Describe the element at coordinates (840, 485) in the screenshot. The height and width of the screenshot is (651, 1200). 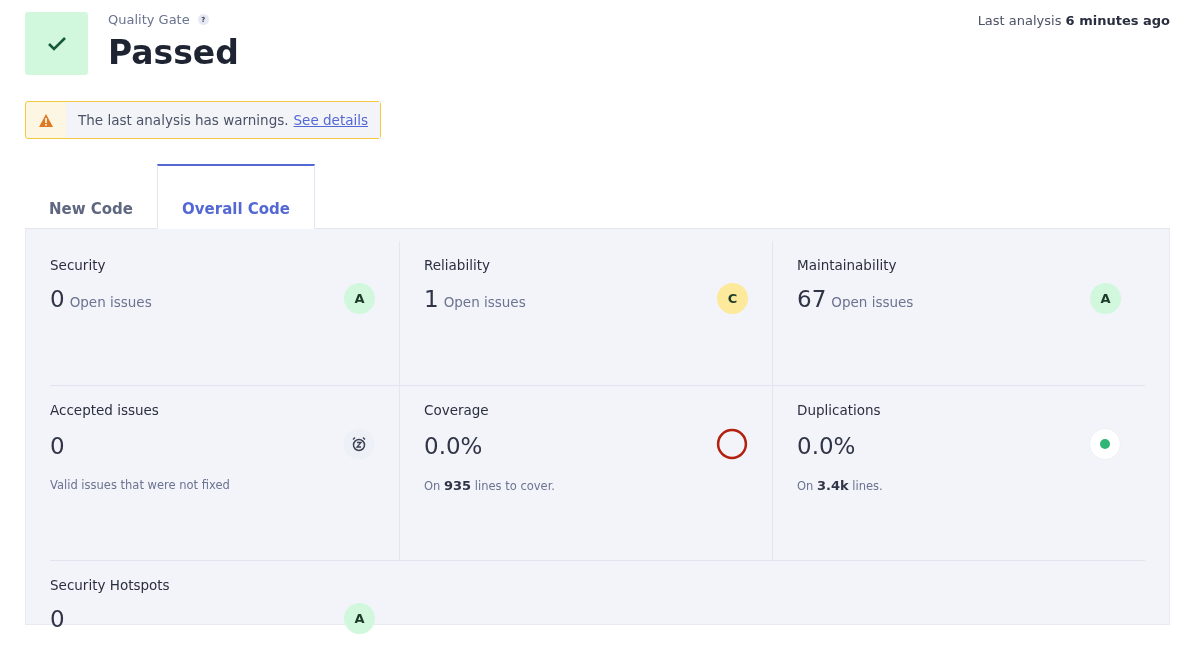
I see `metric-description: On 3.4k lines.` at that location.